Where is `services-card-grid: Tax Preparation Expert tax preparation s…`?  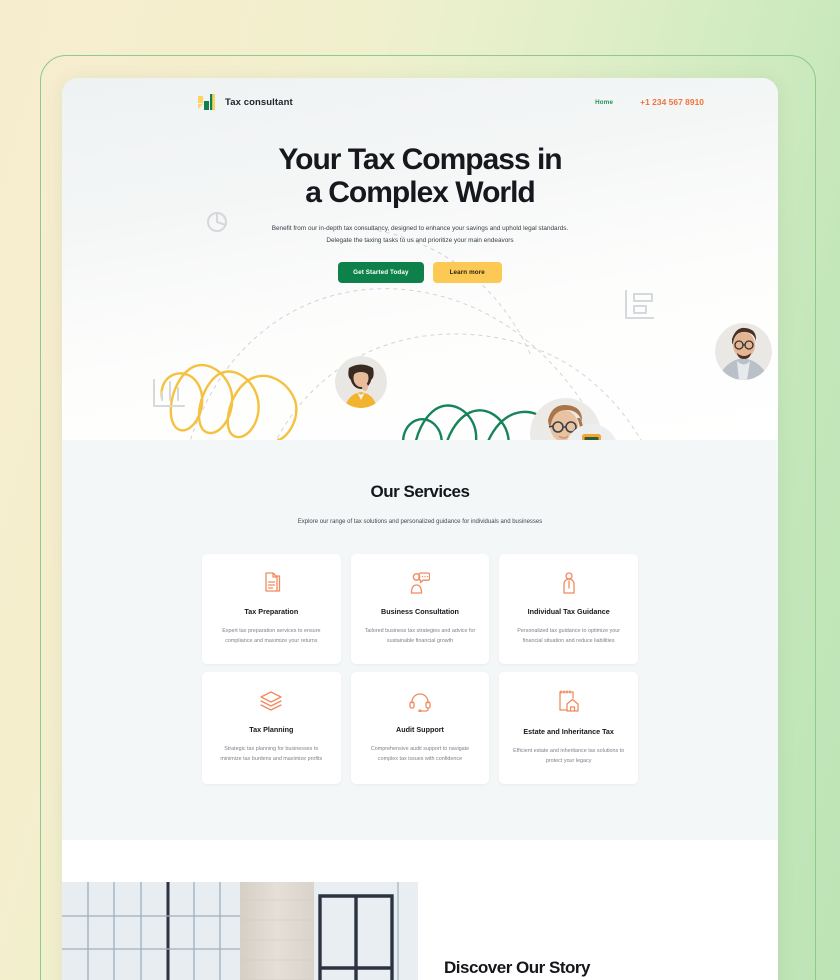 services-card-grid: Tax Preparation Expert tax preparation s… is located at coordinates (420, 669).